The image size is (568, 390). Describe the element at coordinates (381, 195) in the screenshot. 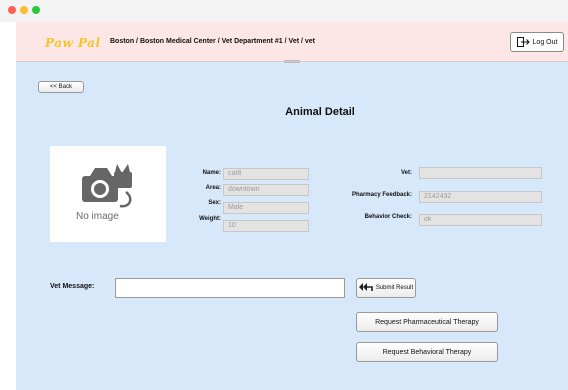

I see `pharmacy-feedback-label: Pharmacy Feedback:` at that location.